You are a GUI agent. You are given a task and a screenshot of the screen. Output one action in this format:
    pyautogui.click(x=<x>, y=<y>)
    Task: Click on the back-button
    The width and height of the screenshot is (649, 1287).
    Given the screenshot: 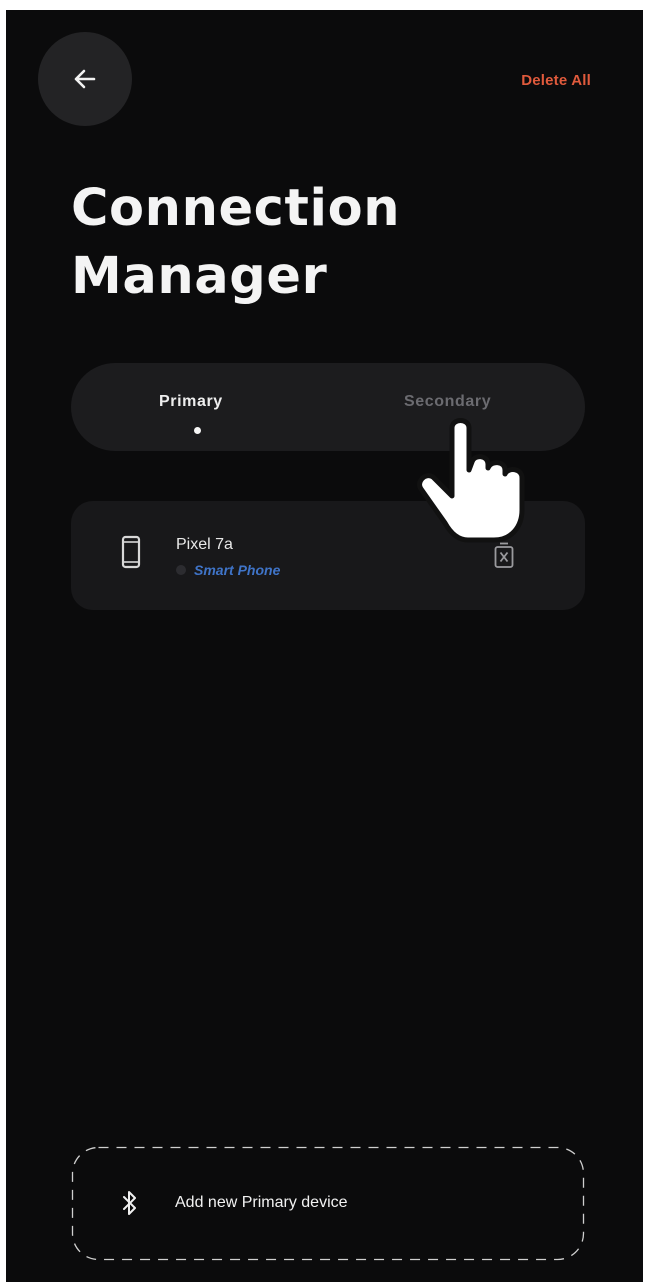 What is the action you would take?
    pyautogui.click(x=85, y=79)
    